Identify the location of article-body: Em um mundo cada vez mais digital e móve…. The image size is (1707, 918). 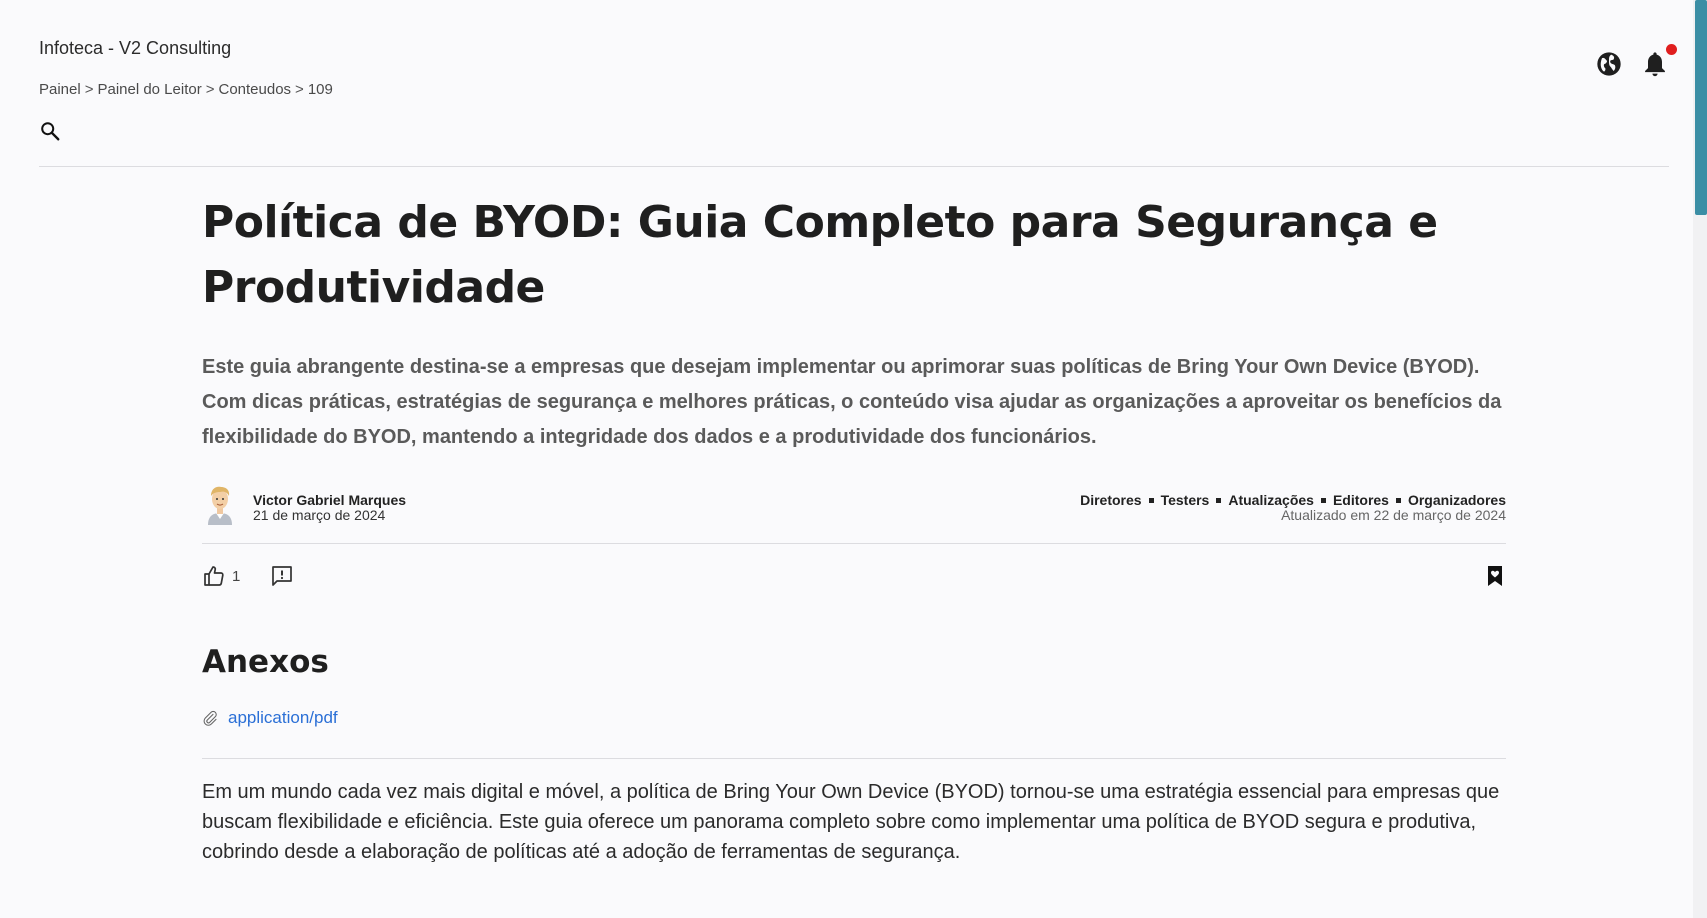
(851, 822).